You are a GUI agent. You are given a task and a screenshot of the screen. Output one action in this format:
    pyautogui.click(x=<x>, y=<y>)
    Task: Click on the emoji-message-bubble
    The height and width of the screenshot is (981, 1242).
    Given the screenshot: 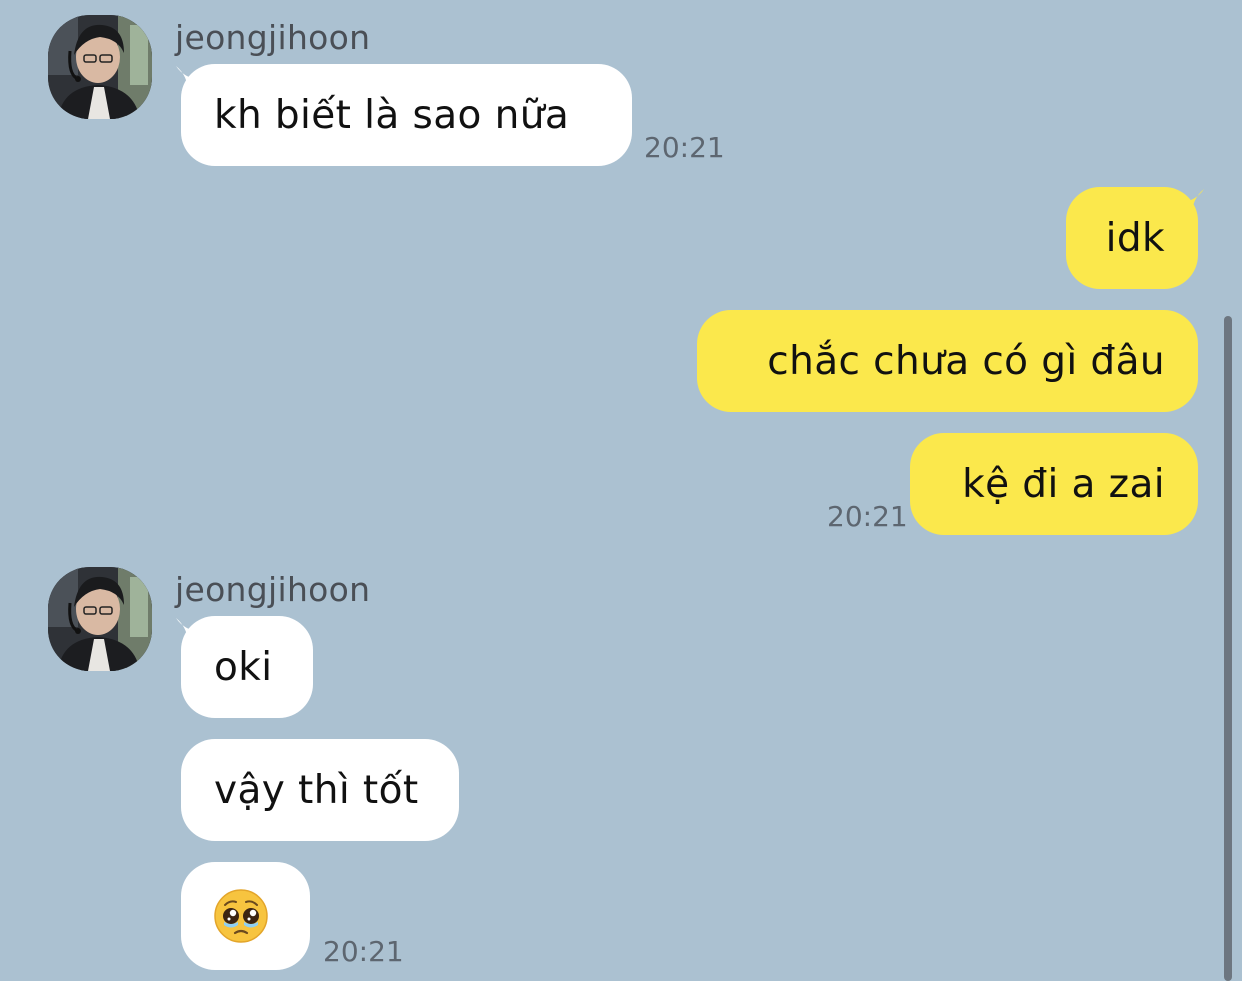 What is the action you would take?
    pyautogui.click(x=245, y=916)
    